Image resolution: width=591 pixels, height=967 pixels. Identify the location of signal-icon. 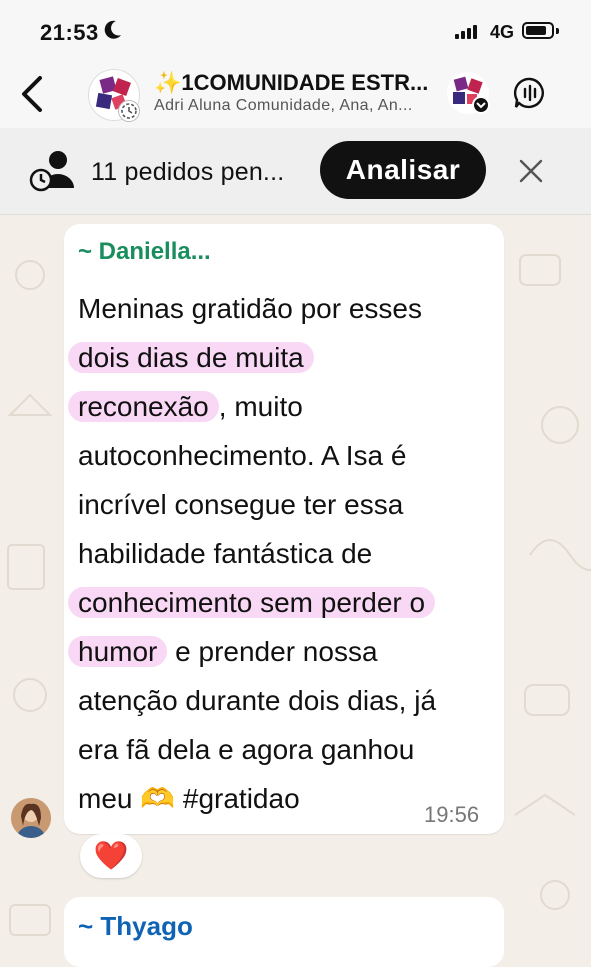
(469, 32).